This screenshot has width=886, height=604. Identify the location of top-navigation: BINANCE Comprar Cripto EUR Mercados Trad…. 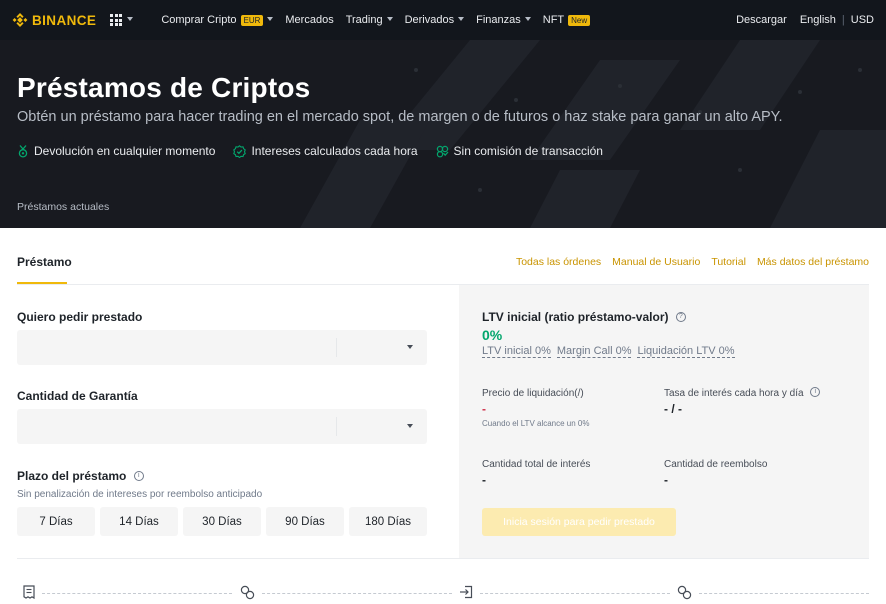
(443, 20).